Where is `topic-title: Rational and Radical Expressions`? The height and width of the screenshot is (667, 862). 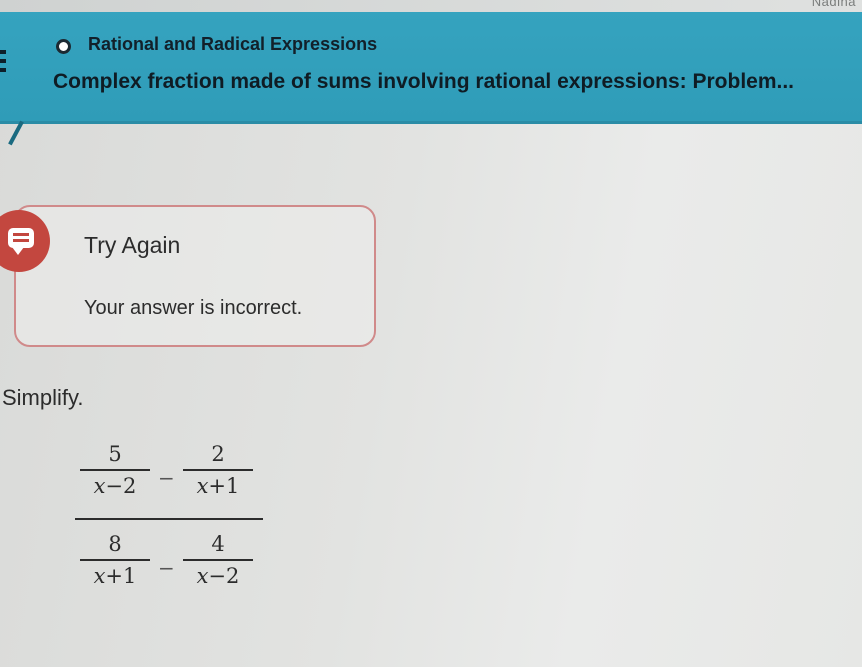
topic-title: Rational and Radical Expressions is located at coordinates (233, 44).